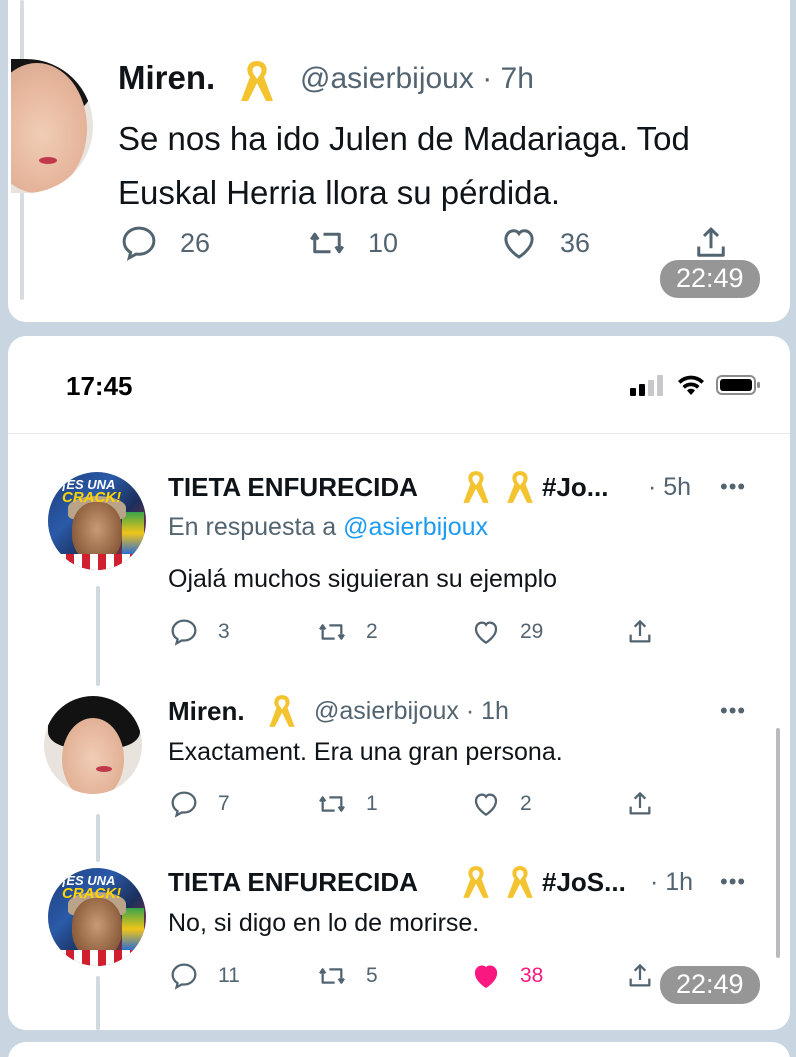 The image size is (796, 1057). What do you see at coordinates (324, 923) in the screenshot?
I see `tweet-text: No, si digo en lo de morirse.` at bounding box center [324, 923].